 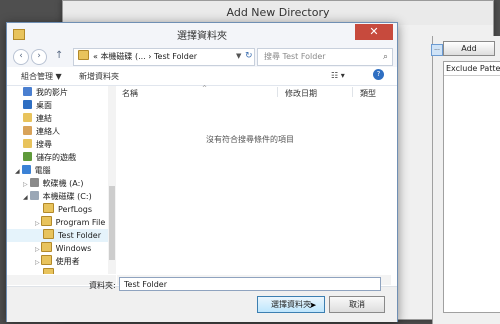 I want to click on tree-item-label: Windows, so click(x=73, y=248).